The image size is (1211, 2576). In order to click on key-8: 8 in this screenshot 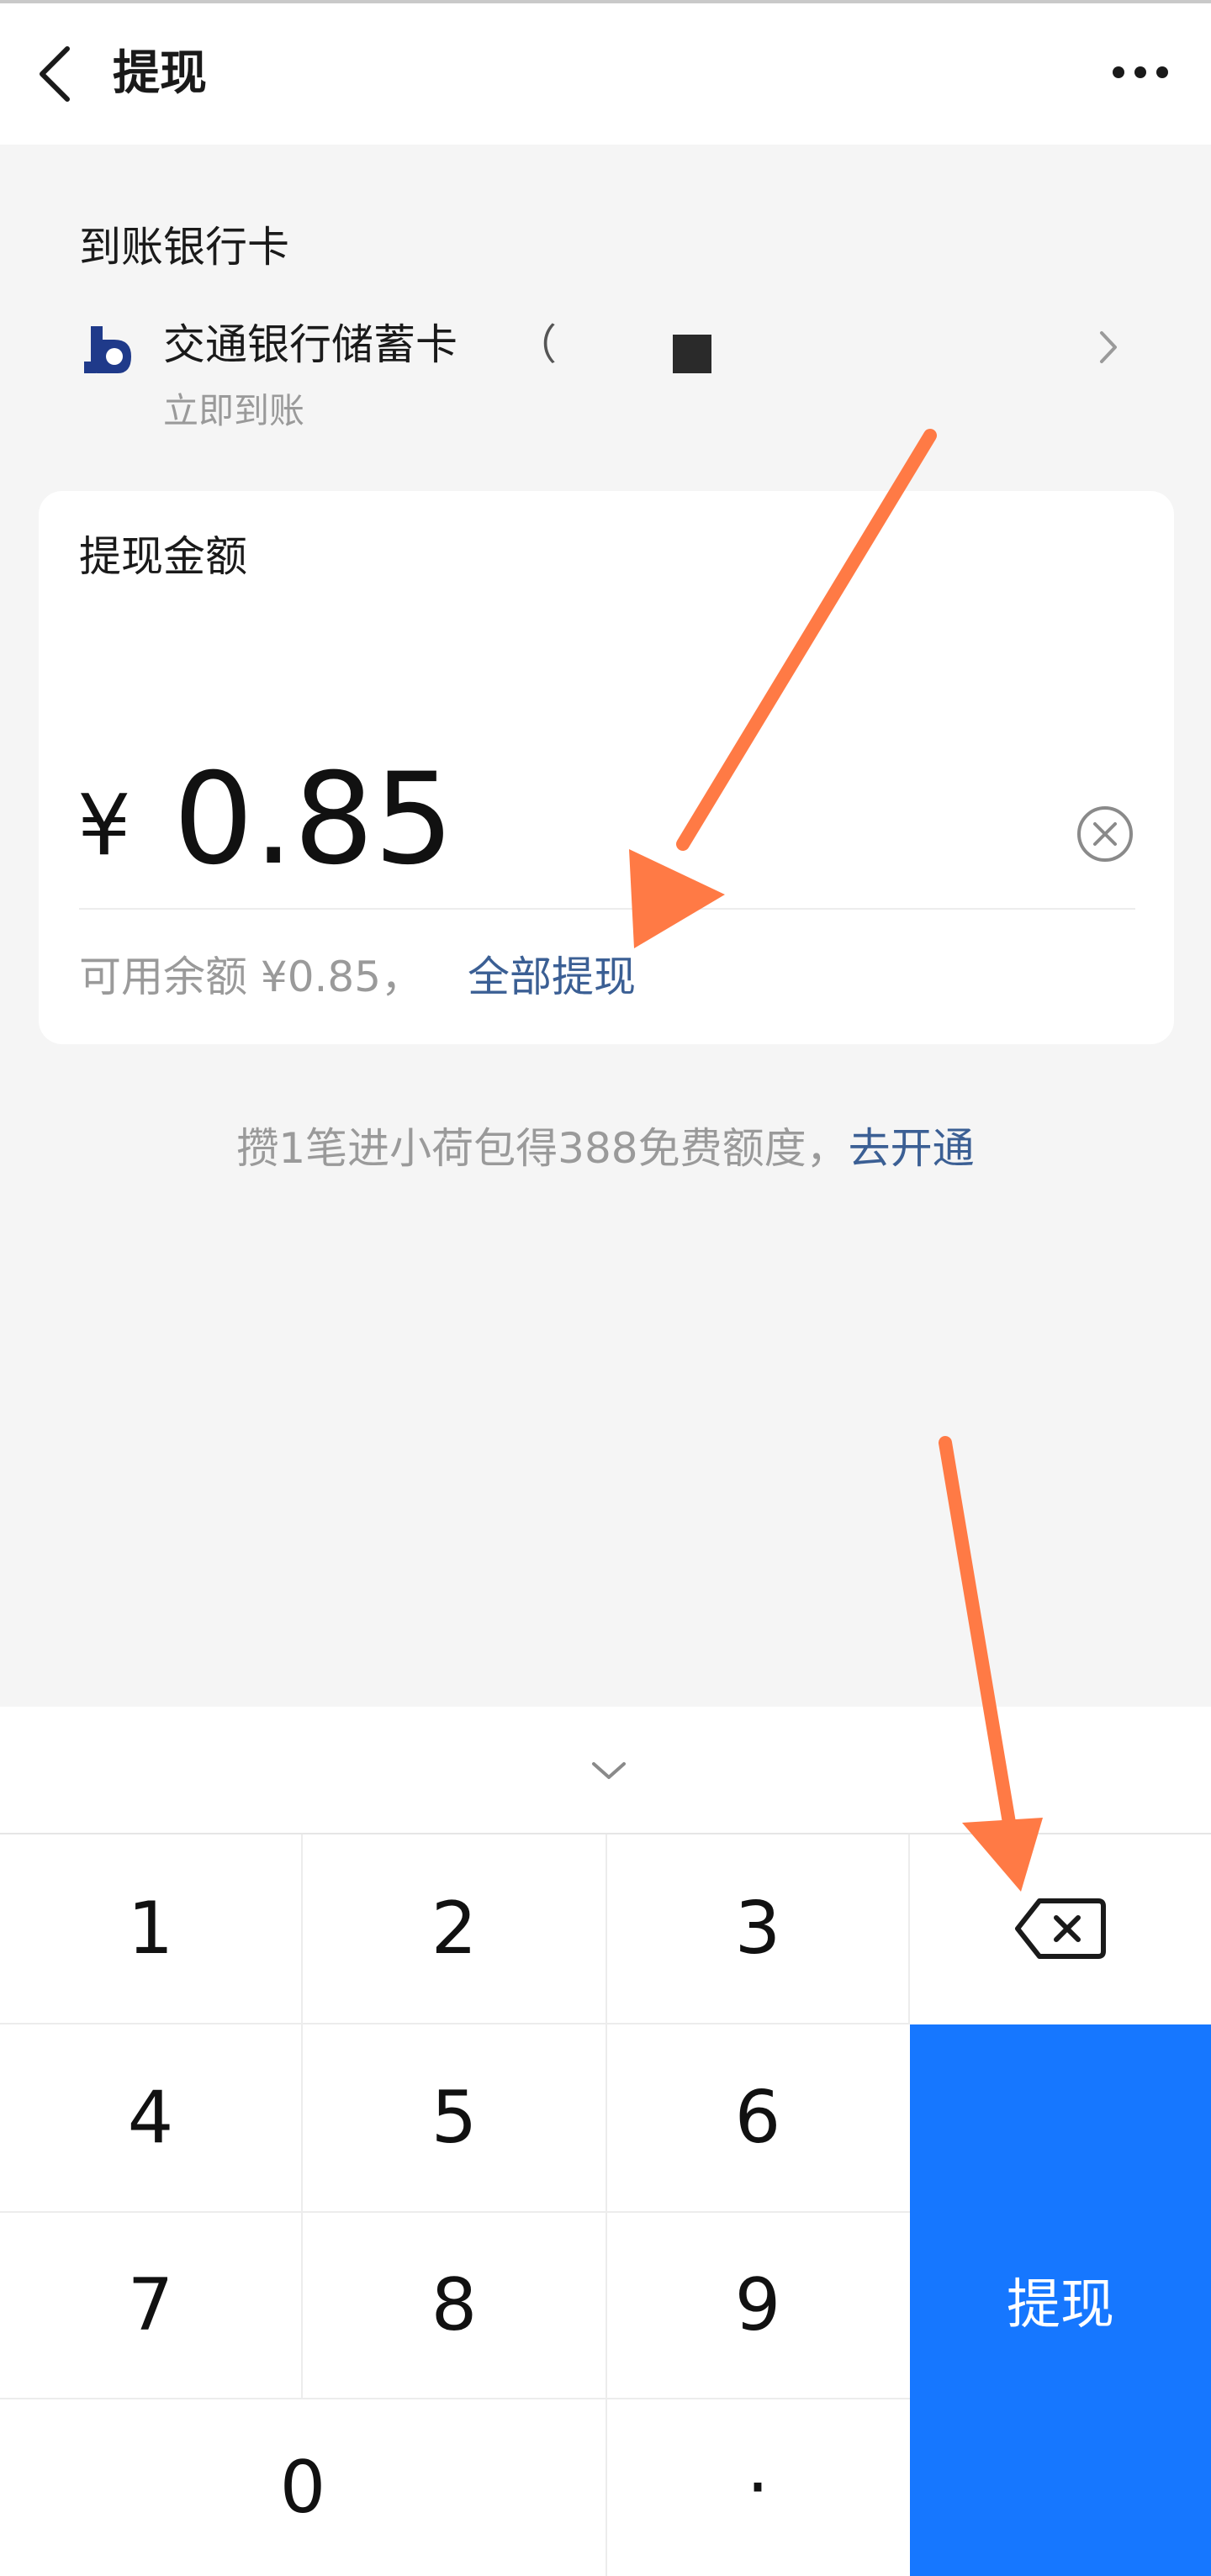, I will do `click(454, 2305)`.